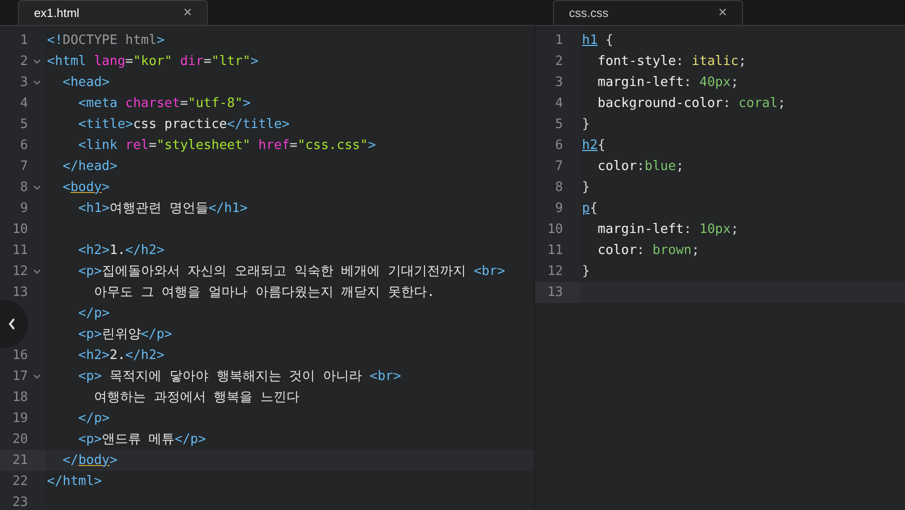 This screenshot has height=510, width=905. Describe the element at coordinates (263, 293) in the screenshot. I see `code-line: 아무도 그 여행을 얼마나 아름다웠는지 깨닫지 못한다.` at that location.